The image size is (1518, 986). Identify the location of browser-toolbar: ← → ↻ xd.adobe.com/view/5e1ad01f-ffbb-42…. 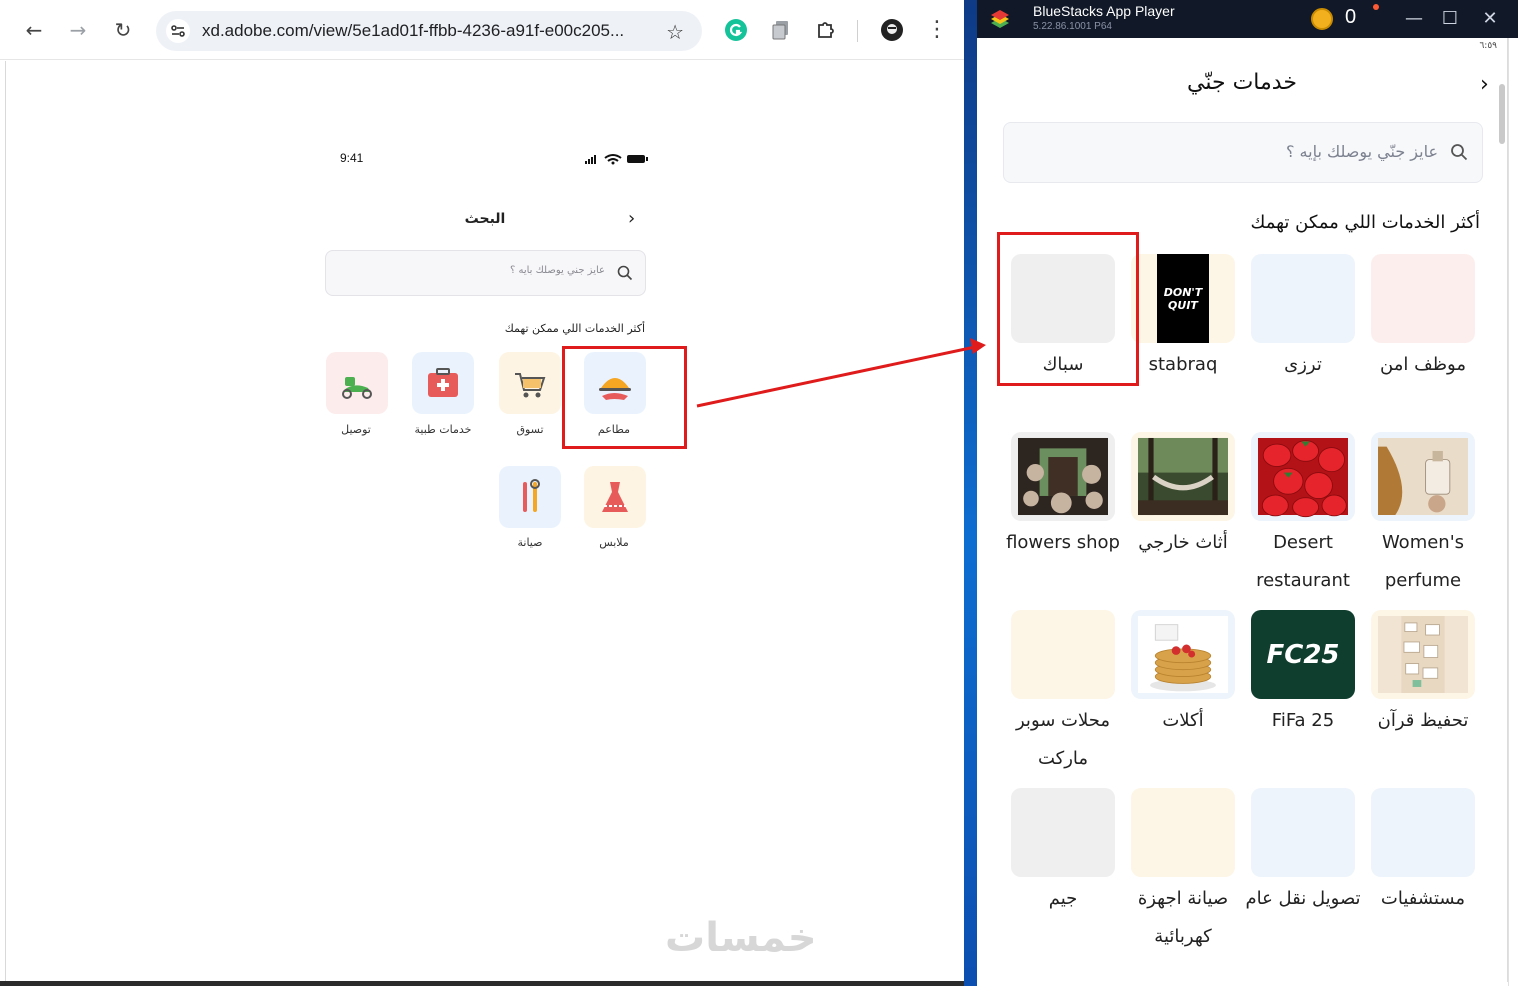
(482, 30).